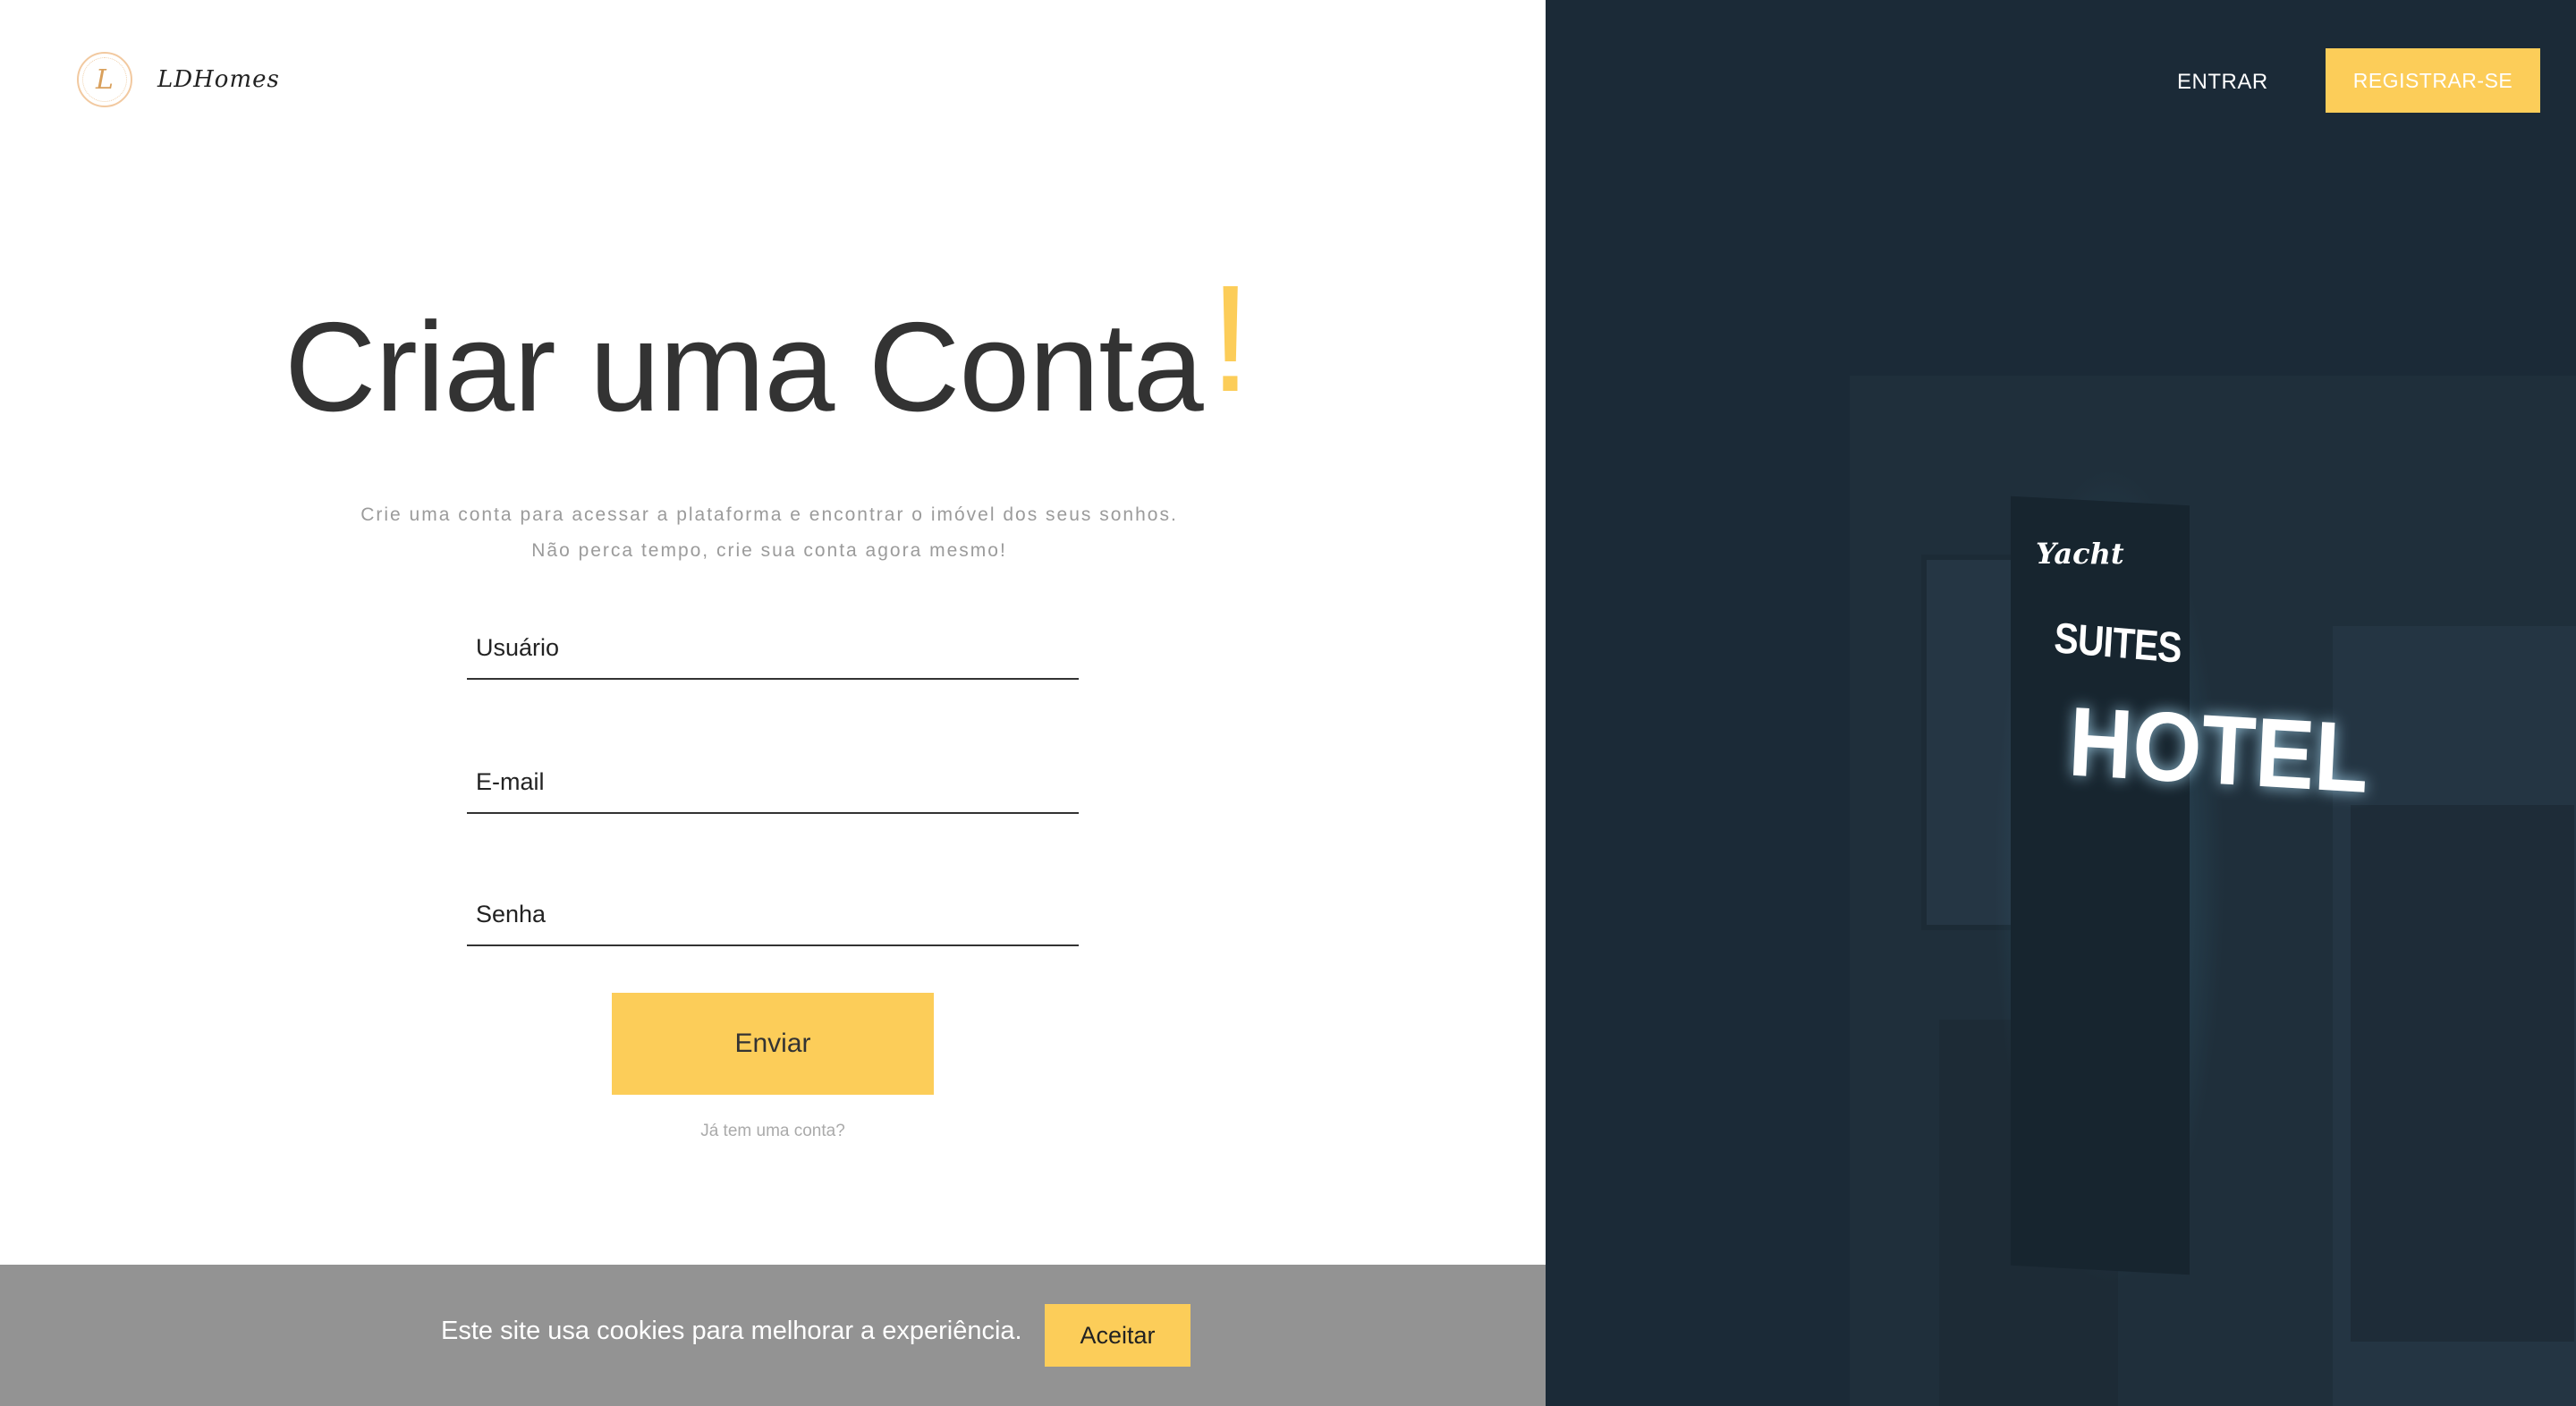 The image size is (2576, 1406). What do you see at coordinates (773, 785) in the screenshot?
I see `email-field: E-mail` at bounding box center [773, 785].